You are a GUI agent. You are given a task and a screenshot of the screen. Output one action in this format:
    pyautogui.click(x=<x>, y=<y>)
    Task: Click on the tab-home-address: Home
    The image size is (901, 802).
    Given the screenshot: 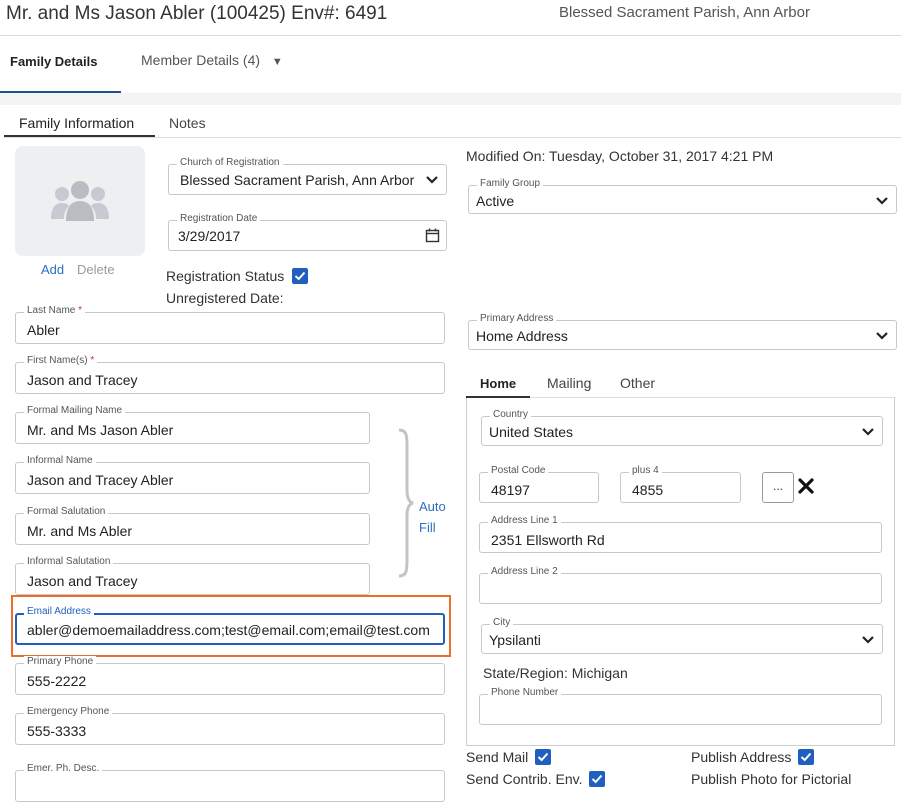 What is the action you would take?
    pyautogui.click(x=498, y=383)
    